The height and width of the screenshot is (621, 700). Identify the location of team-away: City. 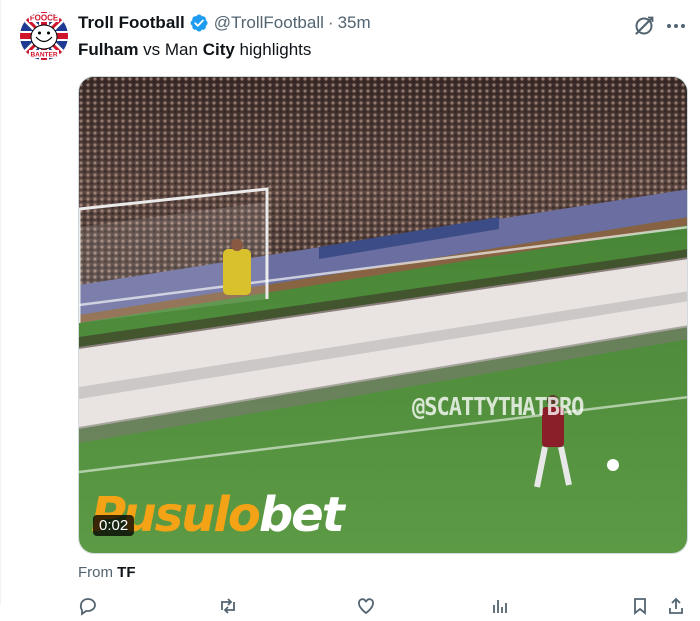
(218, 49).